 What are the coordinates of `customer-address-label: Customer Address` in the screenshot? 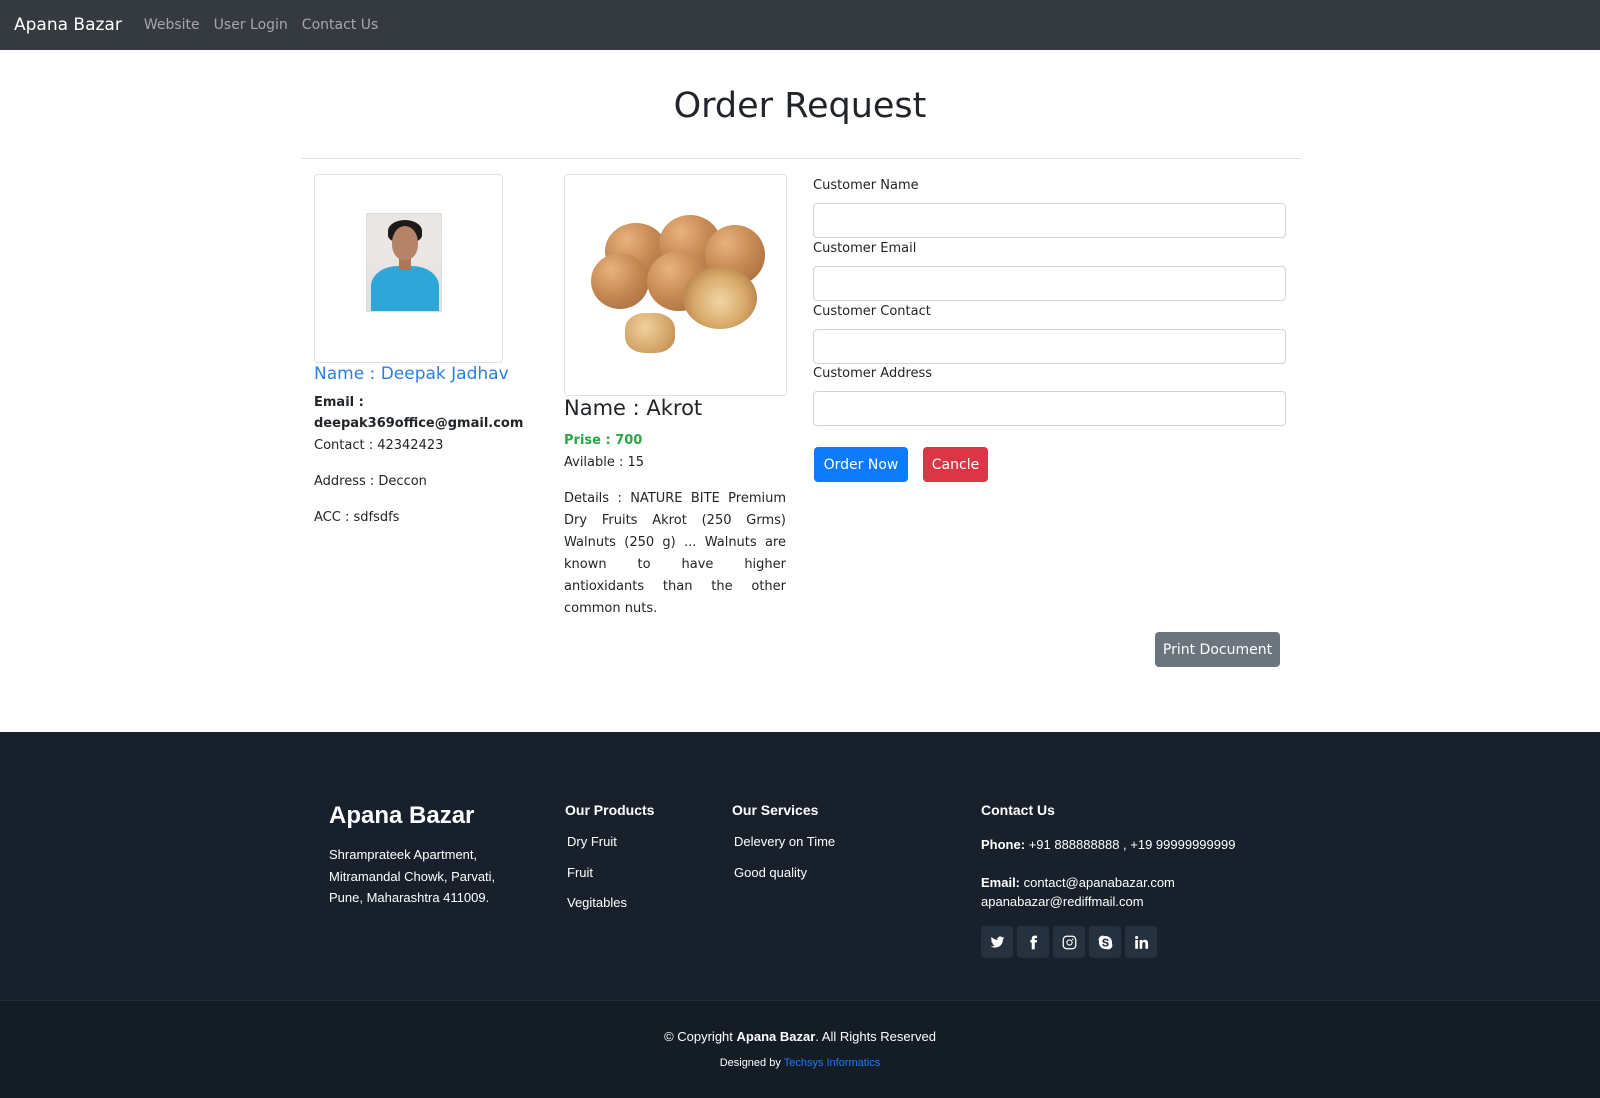 It's located at (873, 373).